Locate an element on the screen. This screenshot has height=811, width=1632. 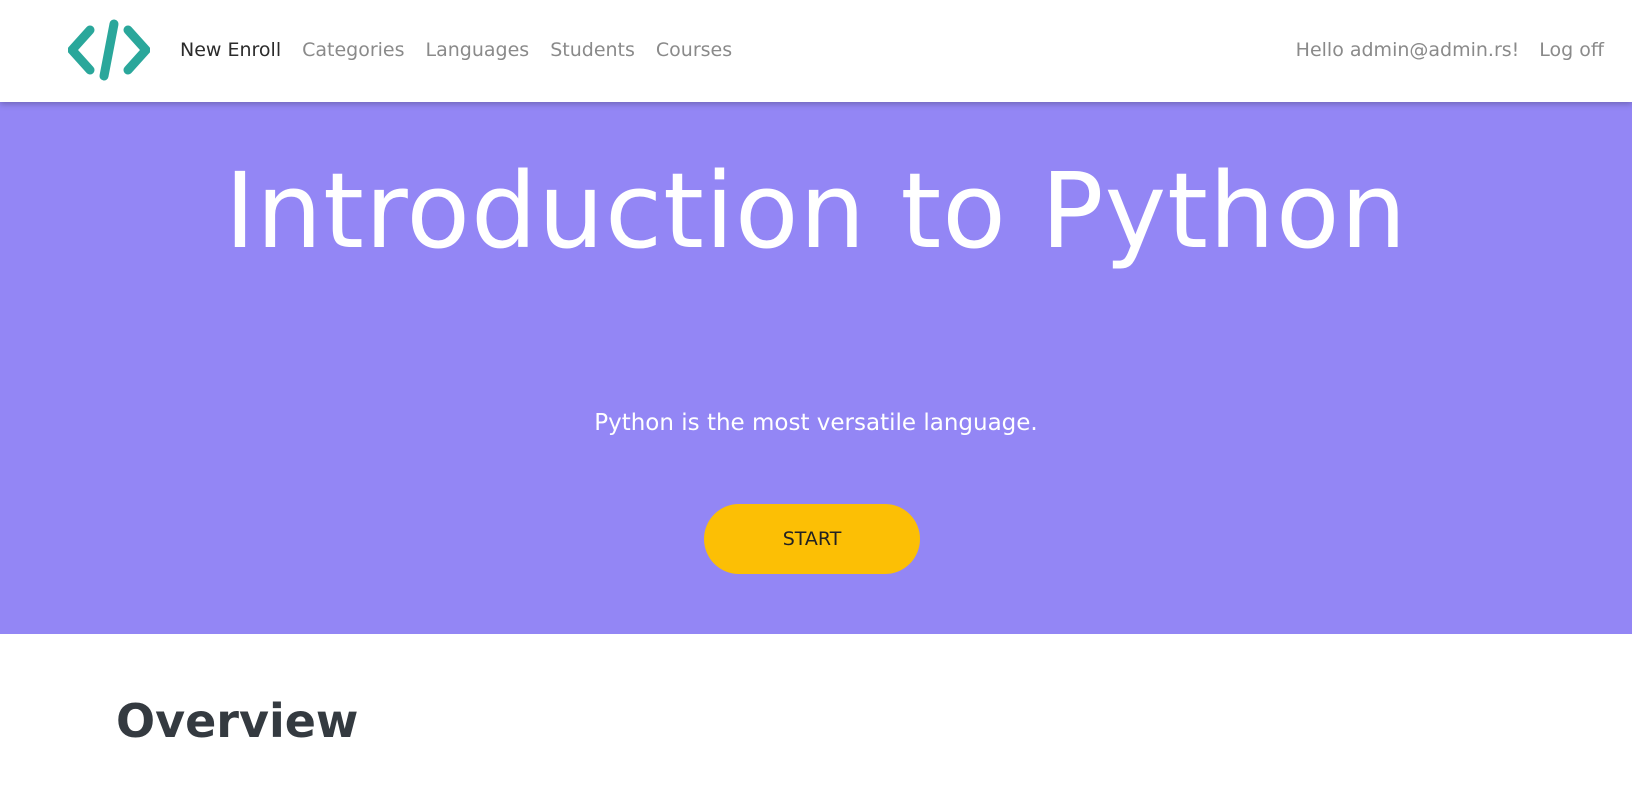
overview-heading: Overview is located at coordinates (237, 721).